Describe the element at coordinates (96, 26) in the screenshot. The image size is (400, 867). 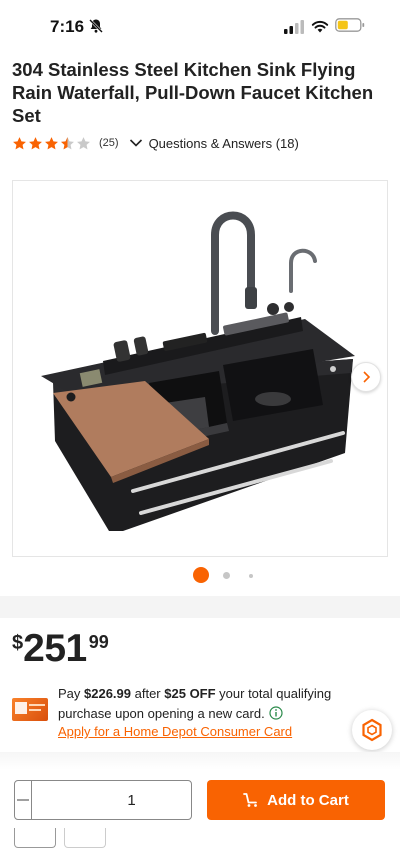
I see `bell-off-icon` at that location.